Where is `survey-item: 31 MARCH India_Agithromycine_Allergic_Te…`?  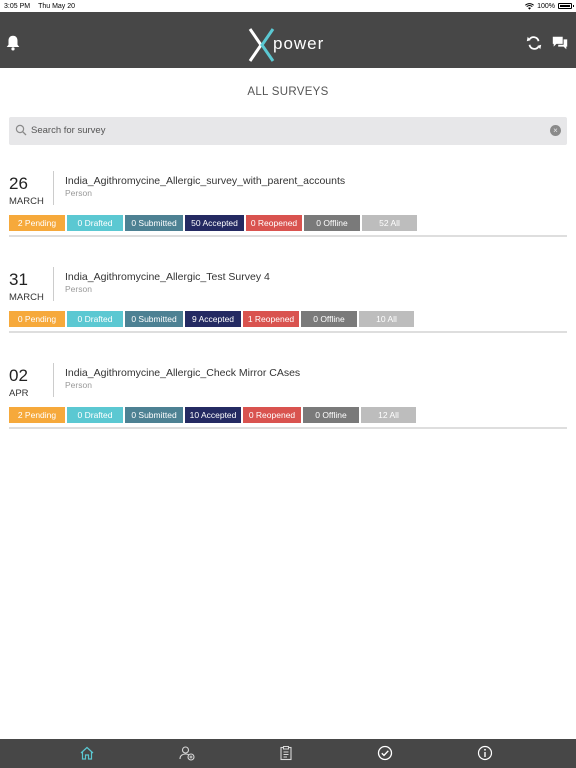
survey-item: 31 MARCH India_Agithromycine_Allergic_Te… is located at coordinates (288, 293).